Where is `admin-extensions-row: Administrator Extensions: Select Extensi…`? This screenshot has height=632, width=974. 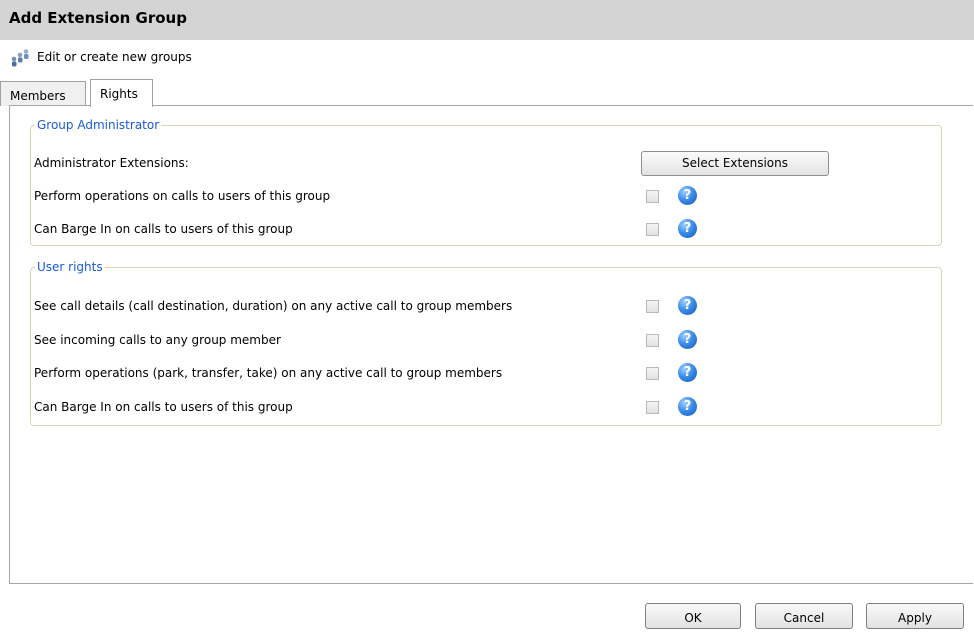 admin-extensions-row: Administrator Extensions: Select Extensi… is located at coordinates (486, 163).